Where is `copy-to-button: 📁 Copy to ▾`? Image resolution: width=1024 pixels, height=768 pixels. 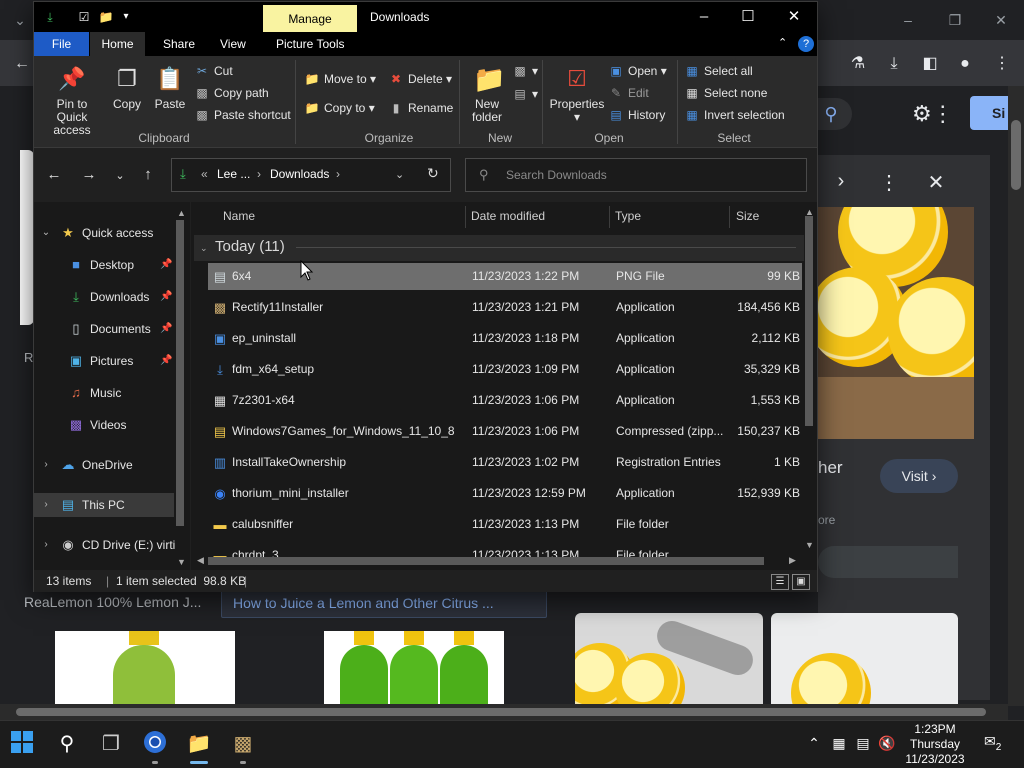
copy-to-button: 📁 Copy to ▾ is located at coordinates (339, 108).